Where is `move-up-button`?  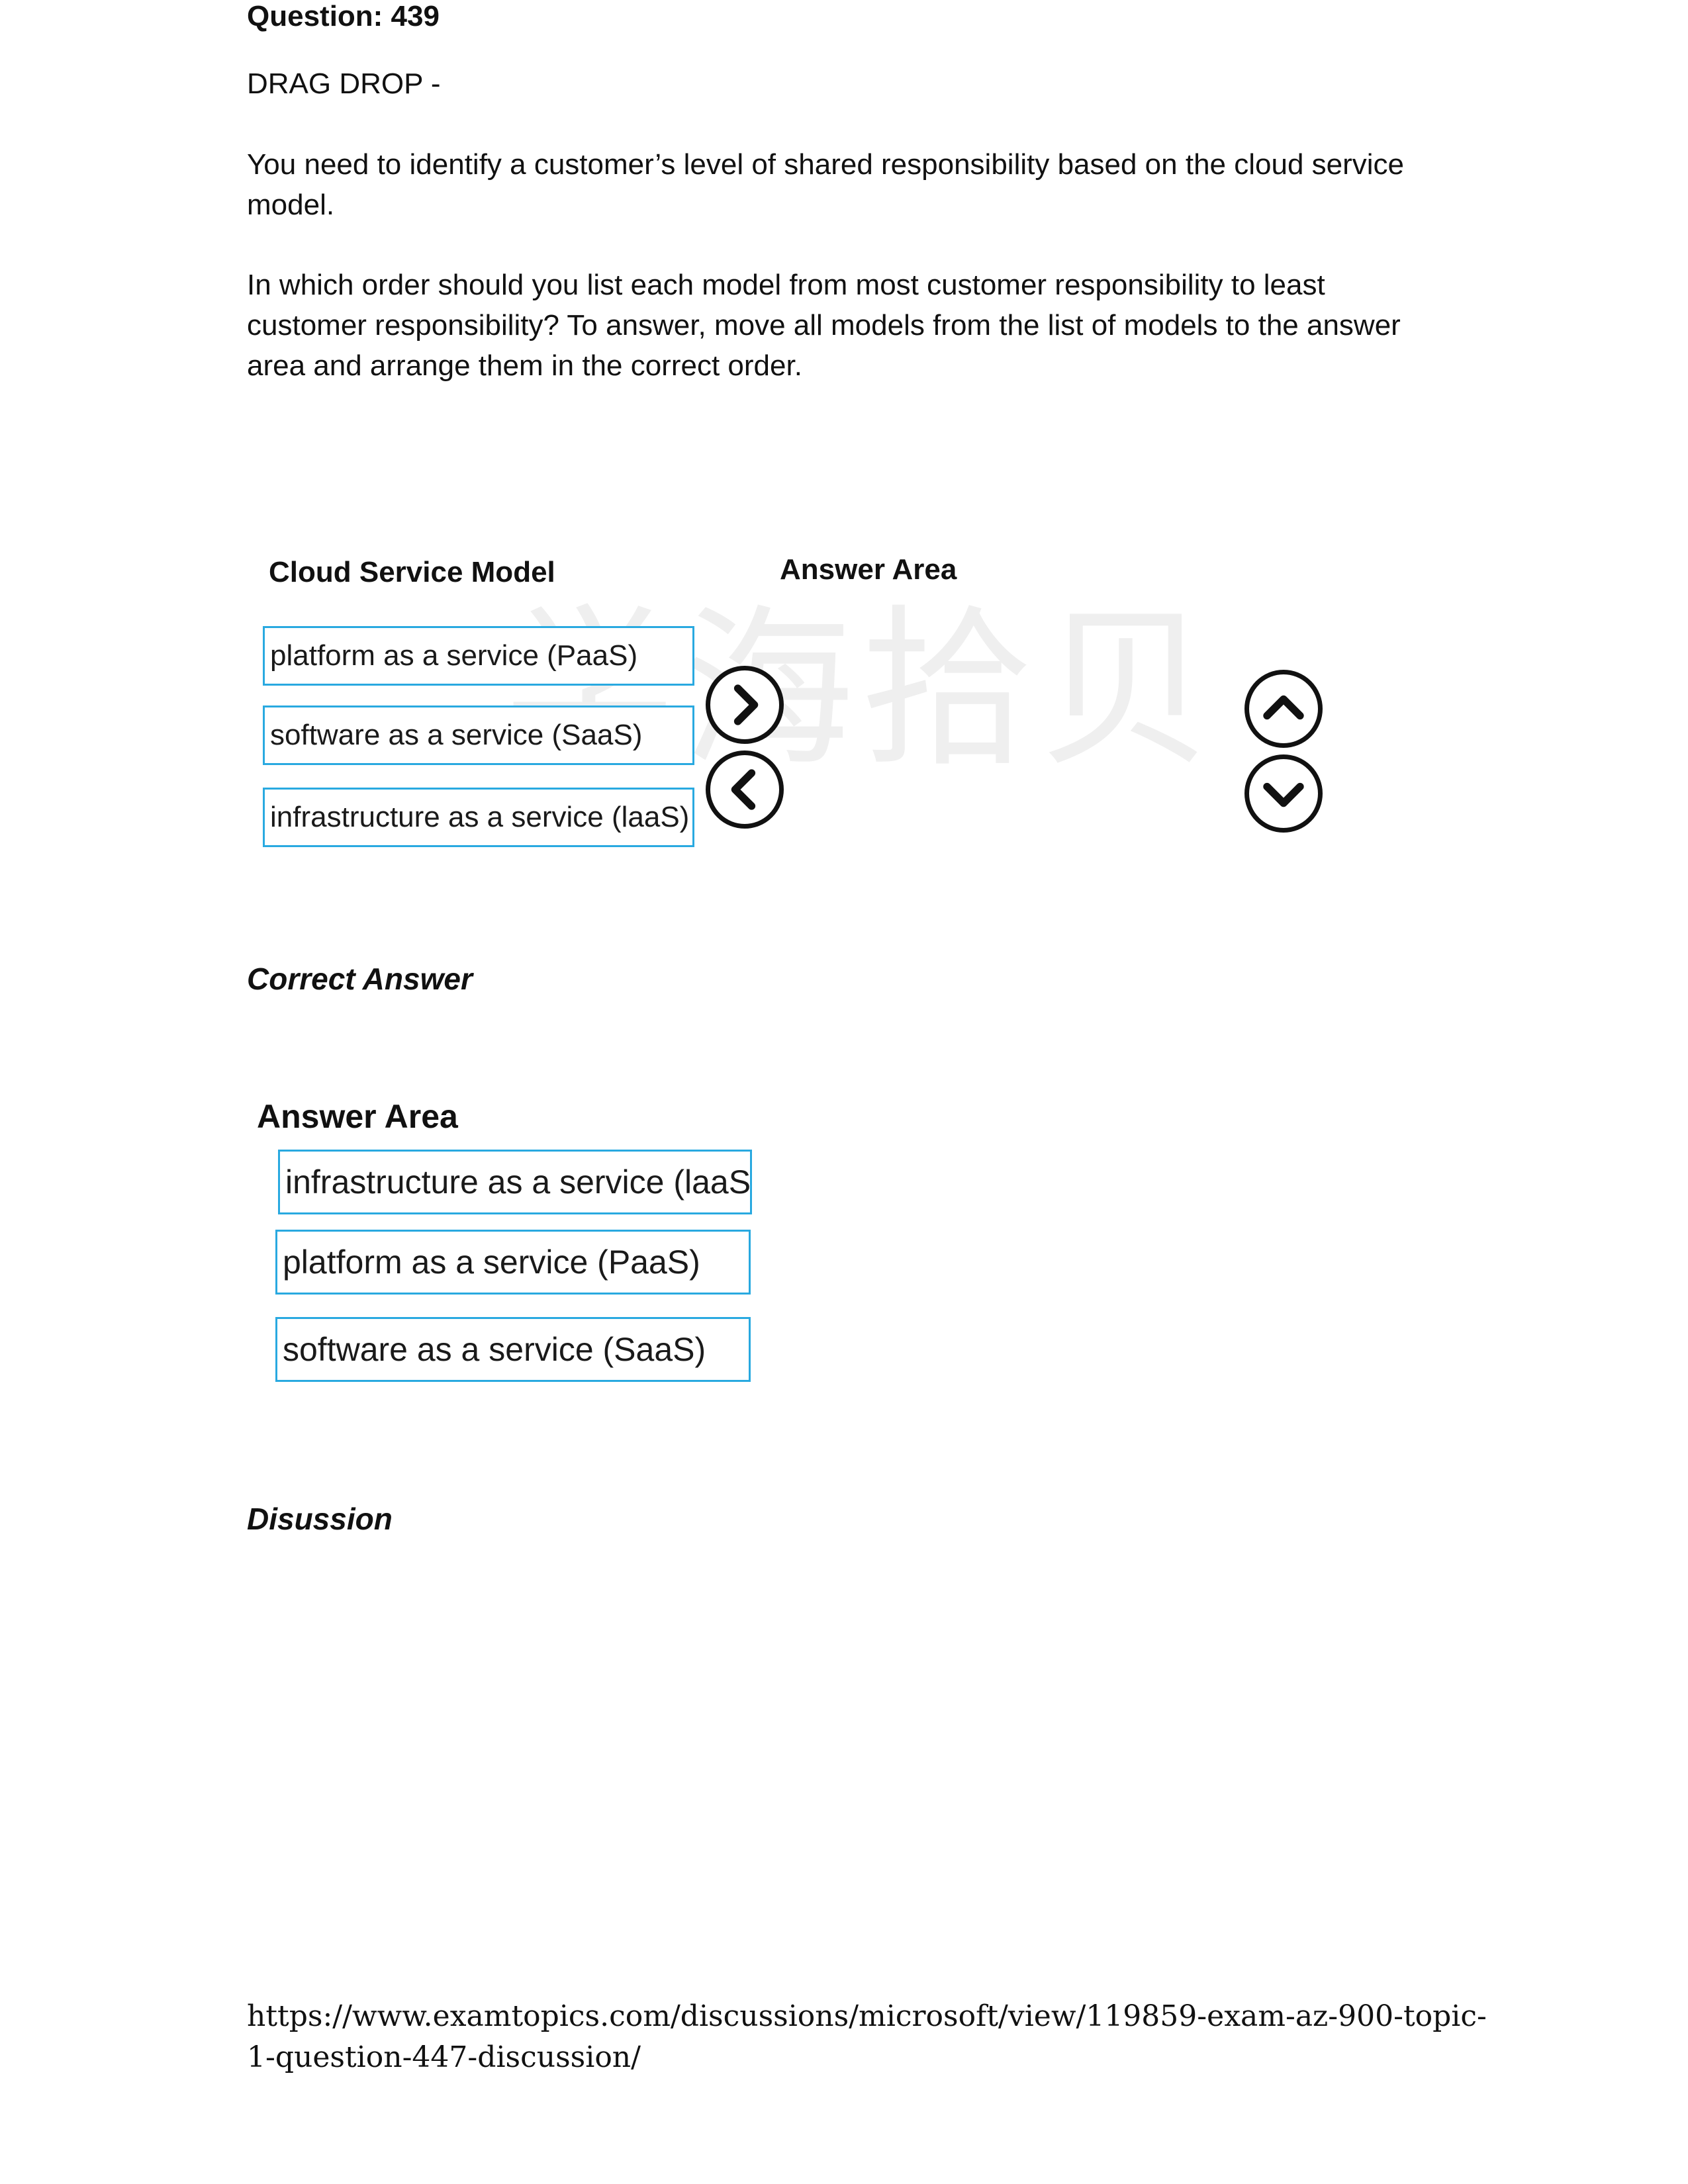
move-up-button is located at coordinates (1283, 709).